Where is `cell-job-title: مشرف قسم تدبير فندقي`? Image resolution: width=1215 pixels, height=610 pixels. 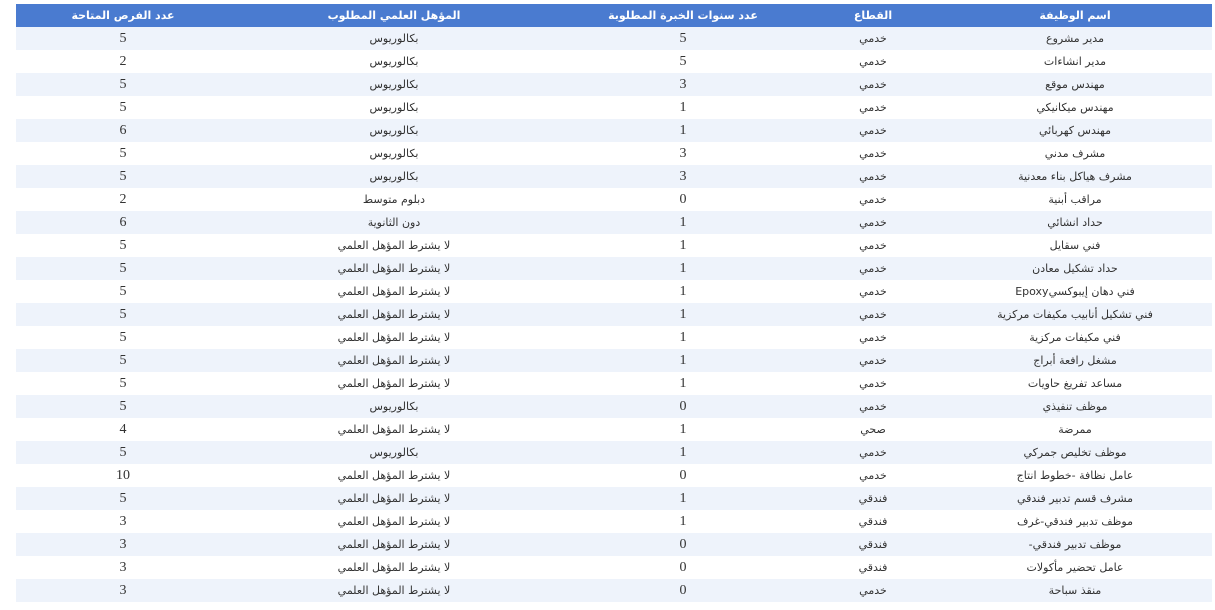
cell-job-title: مشرف قسم تدبير فندقي is located at coordinates (1075, 498).